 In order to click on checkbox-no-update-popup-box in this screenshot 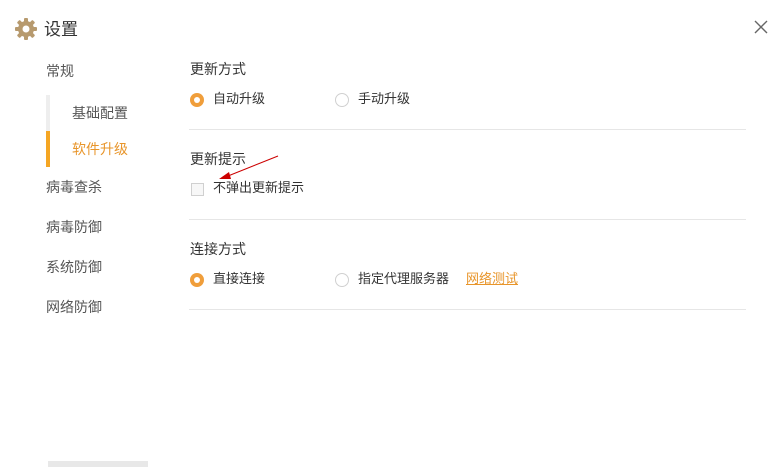, I will do `click(197, 189)`.